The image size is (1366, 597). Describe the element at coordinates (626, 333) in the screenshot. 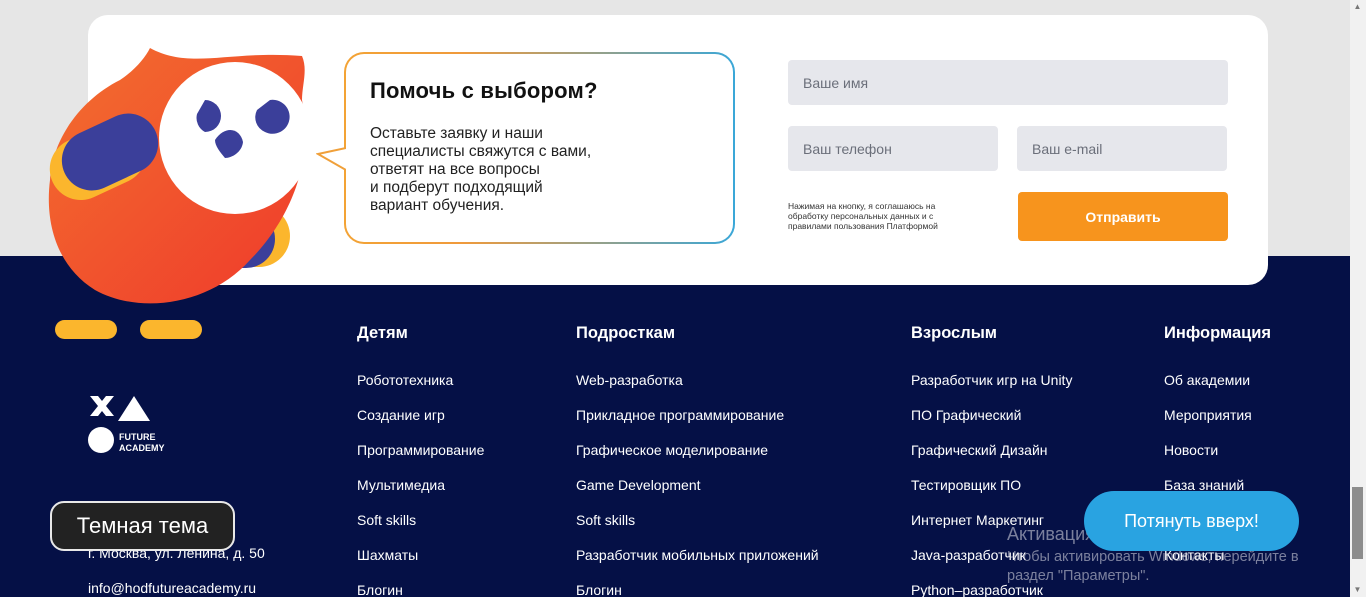

I see `footer-column-title-teens: Подросткам` at that location.